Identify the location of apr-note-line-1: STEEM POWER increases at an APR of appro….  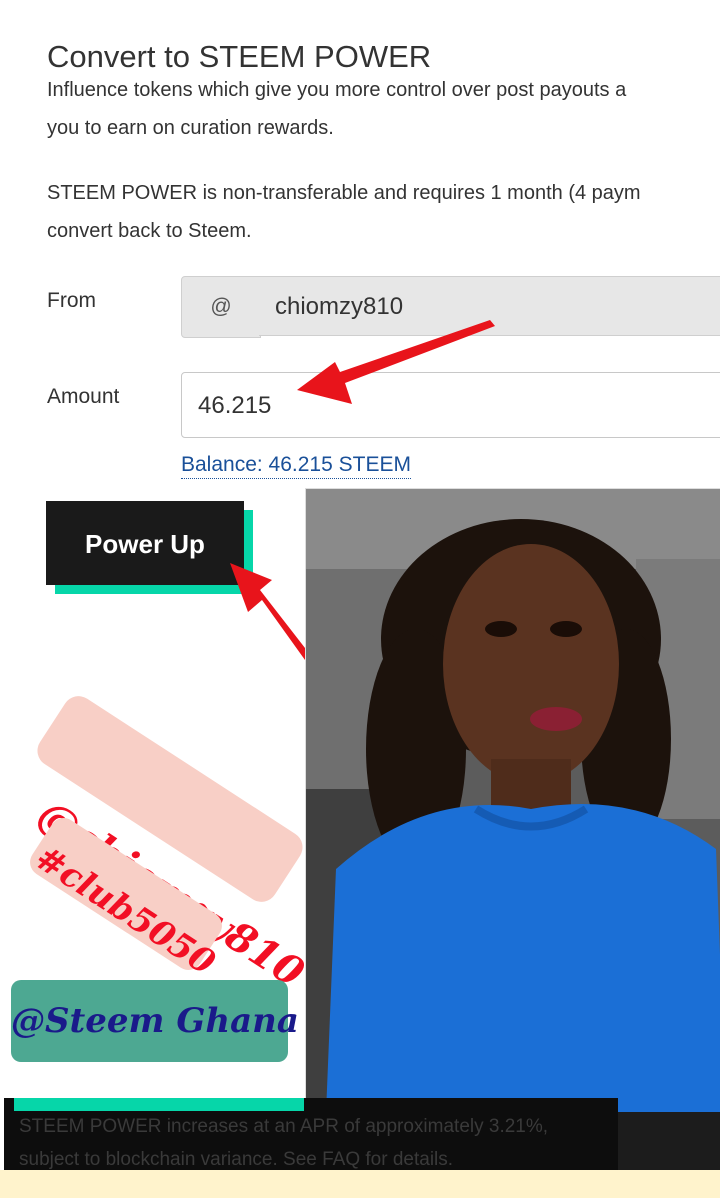
(284, 1126).